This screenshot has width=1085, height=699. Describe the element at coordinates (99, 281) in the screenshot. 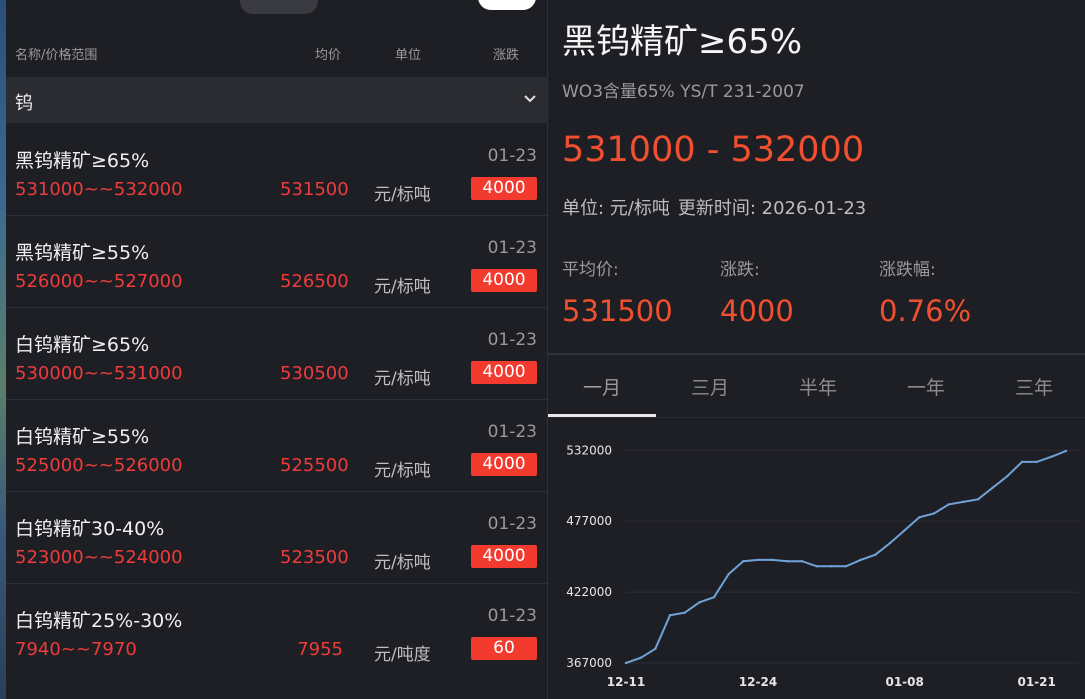

I see `item-range: 526000~~527000` at that location.